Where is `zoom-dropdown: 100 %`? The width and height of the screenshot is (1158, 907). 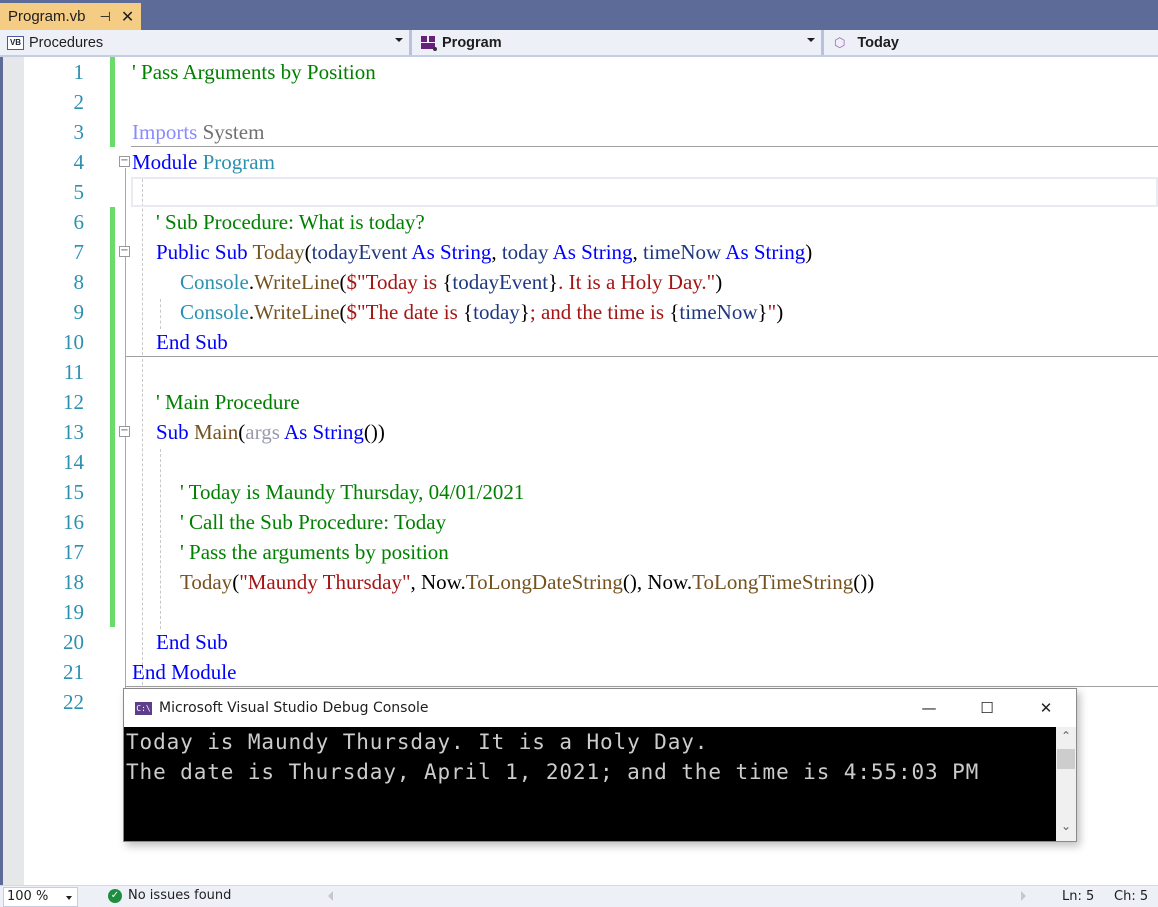
zoom-dropdown: 100 % is located at coordinates (40, 897).